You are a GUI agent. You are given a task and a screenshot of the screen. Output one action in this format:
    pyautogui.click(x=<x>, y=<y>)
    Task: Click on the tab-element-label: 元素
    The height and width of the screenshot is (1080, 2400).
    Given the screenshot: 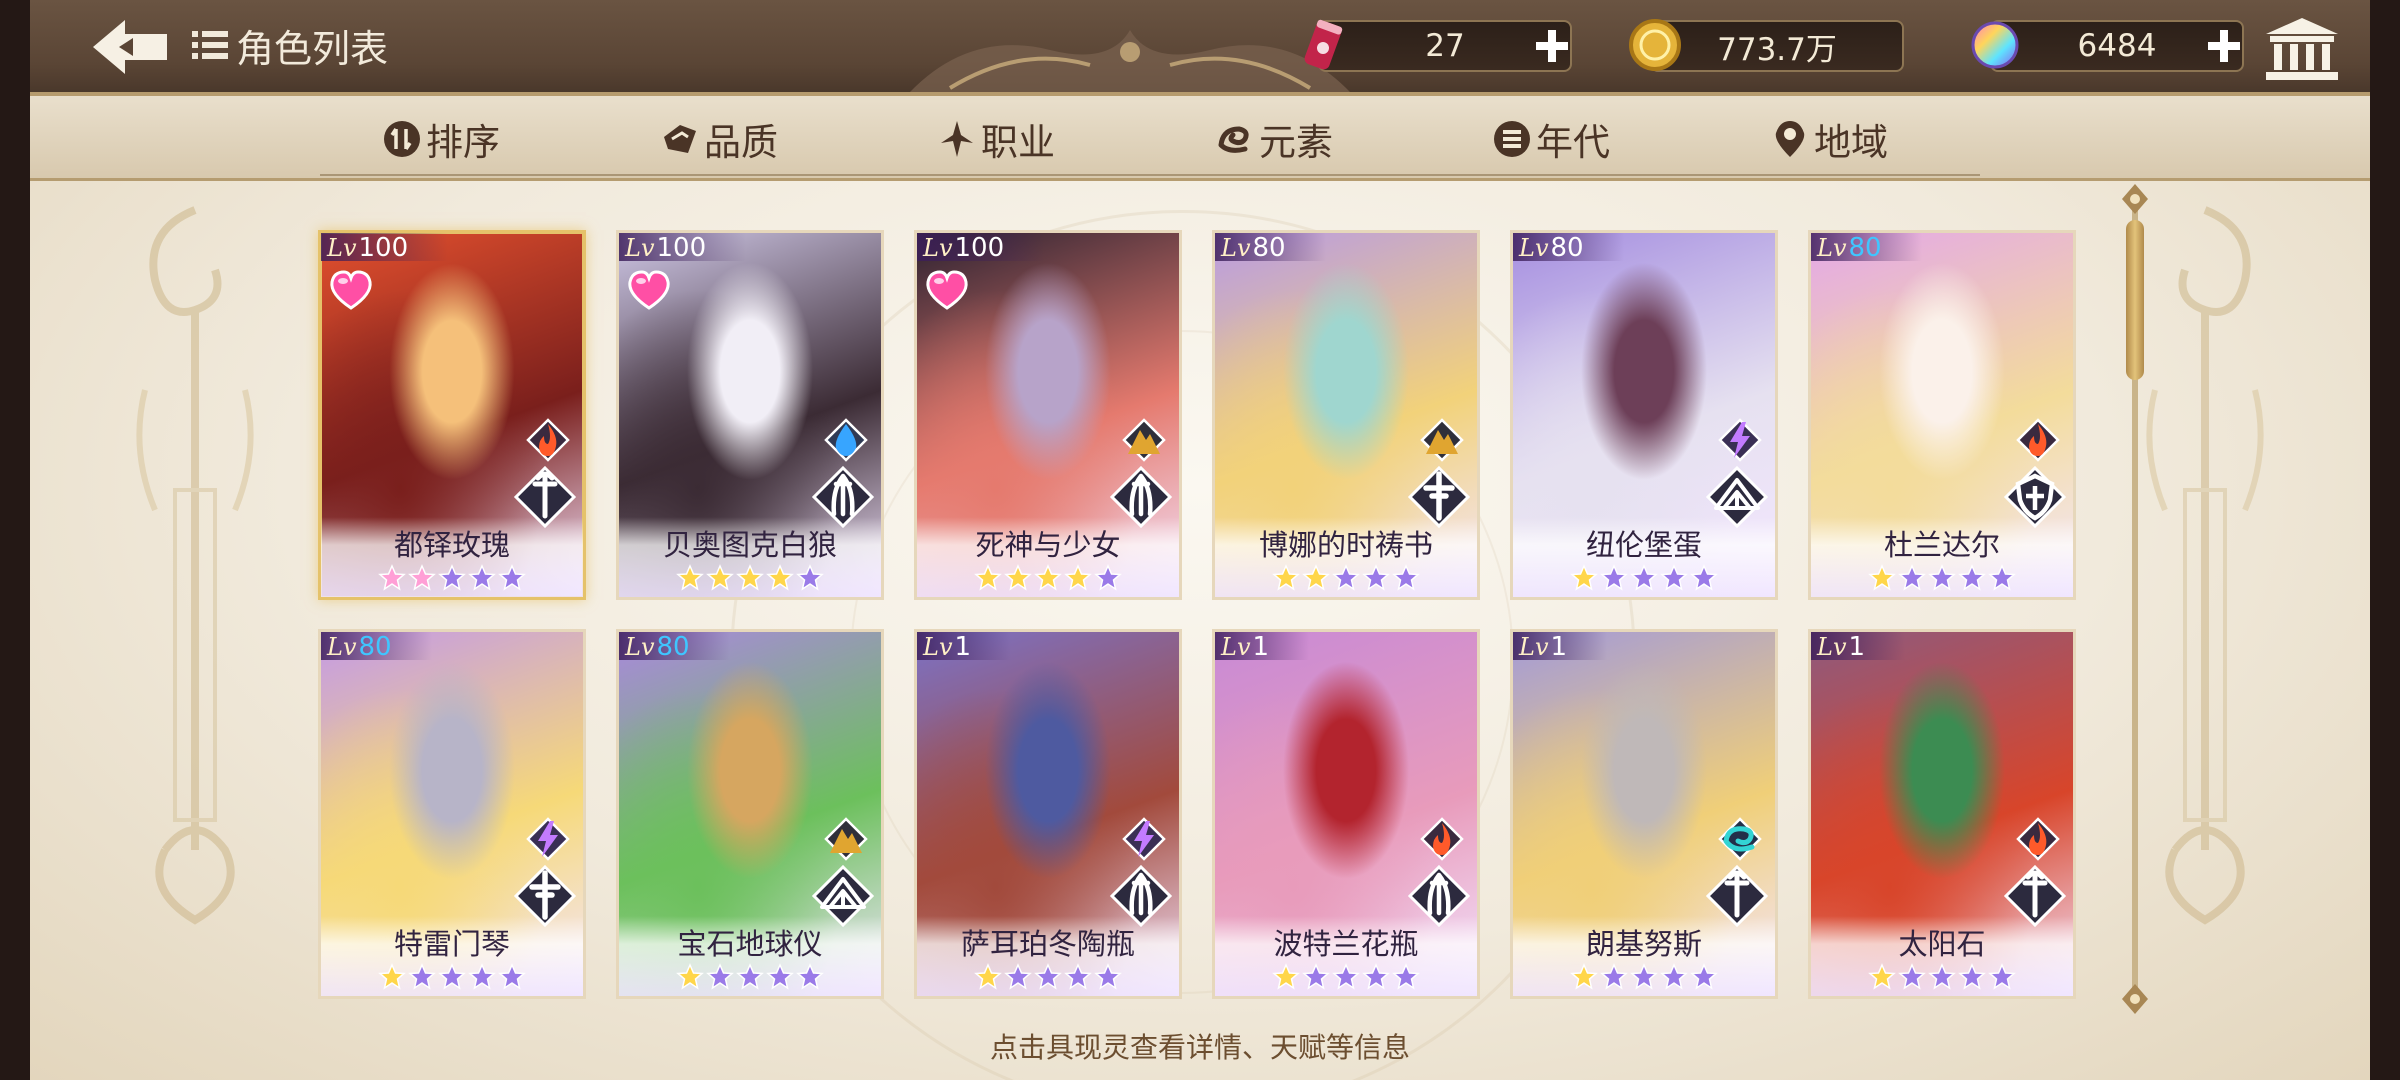 What is the action you would take?
    pyautogui.click(x=1296, y=142)
    